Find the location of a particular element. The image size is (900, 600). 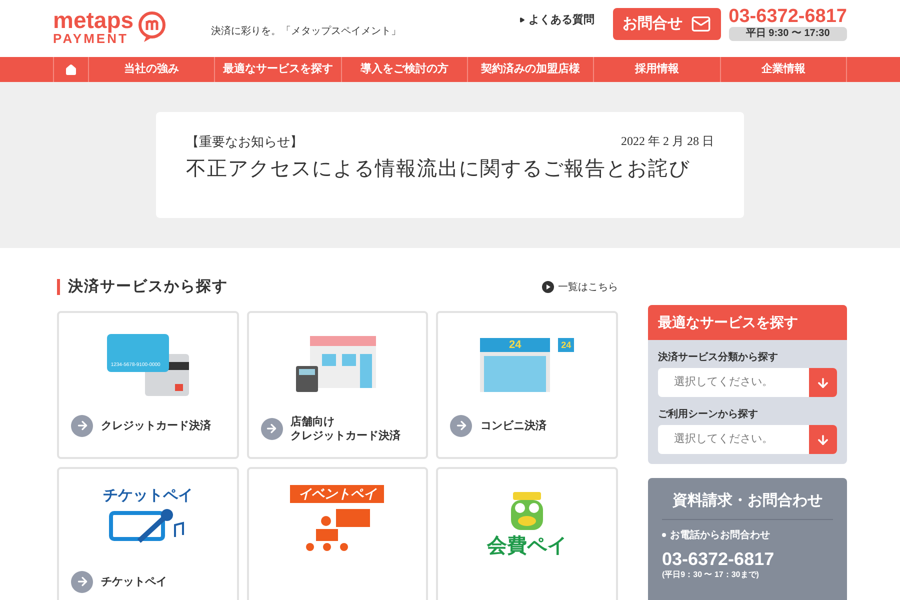

notice-date: 2022 年 2 月 28 日 is located at coordinates (667, 141).